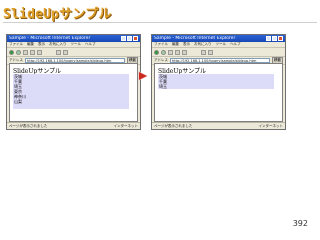  I want to click on prefecture-list: 茨城 千葉 埼玉 東京 神奈川 山梨, so click(71, 91).